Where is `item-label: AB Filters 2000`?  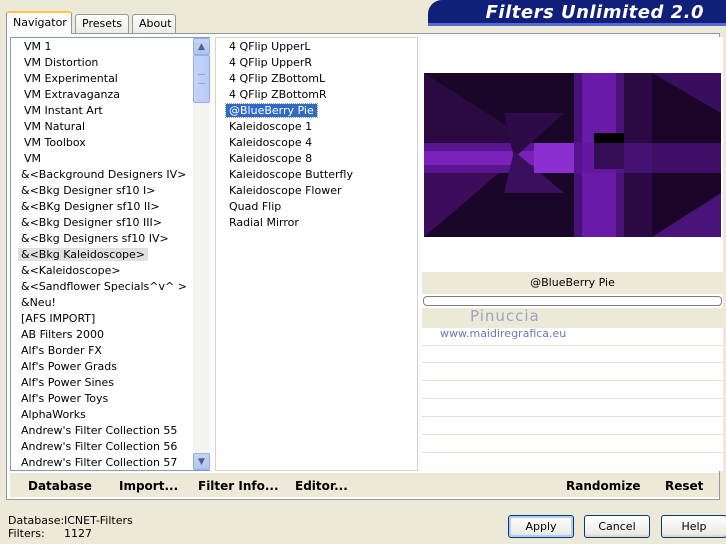 item-label: AB Filters 2000 is located at coordinates (63, 334).